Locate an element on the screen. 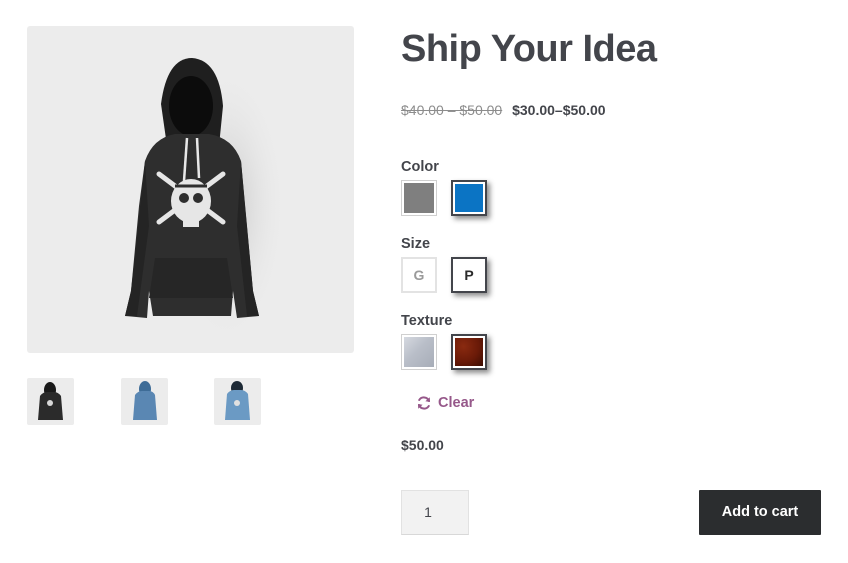  texture-label: Texture is located at coordinates (427, 321).